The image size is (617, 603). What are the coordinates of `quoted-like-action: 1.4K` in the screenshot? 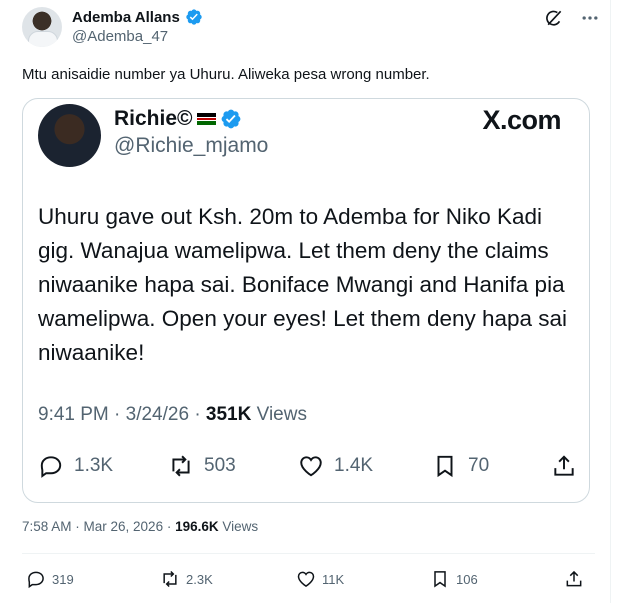 It's located at (335, 466).